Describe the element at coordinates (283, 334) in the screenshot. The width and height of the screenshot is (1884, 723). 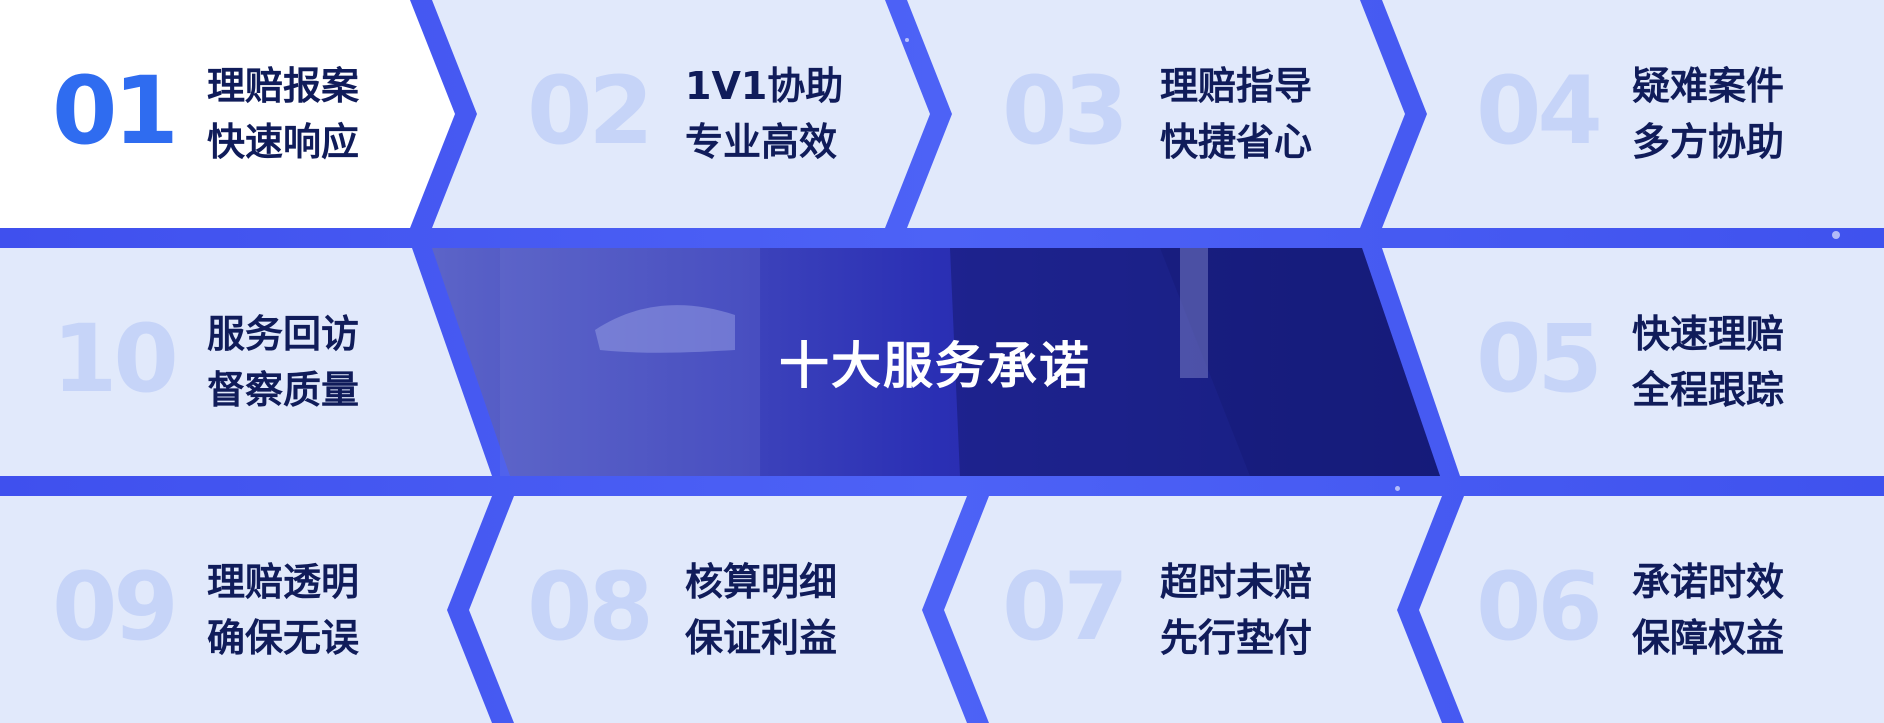
I see `promise-line-1: 服务回访` at that location.